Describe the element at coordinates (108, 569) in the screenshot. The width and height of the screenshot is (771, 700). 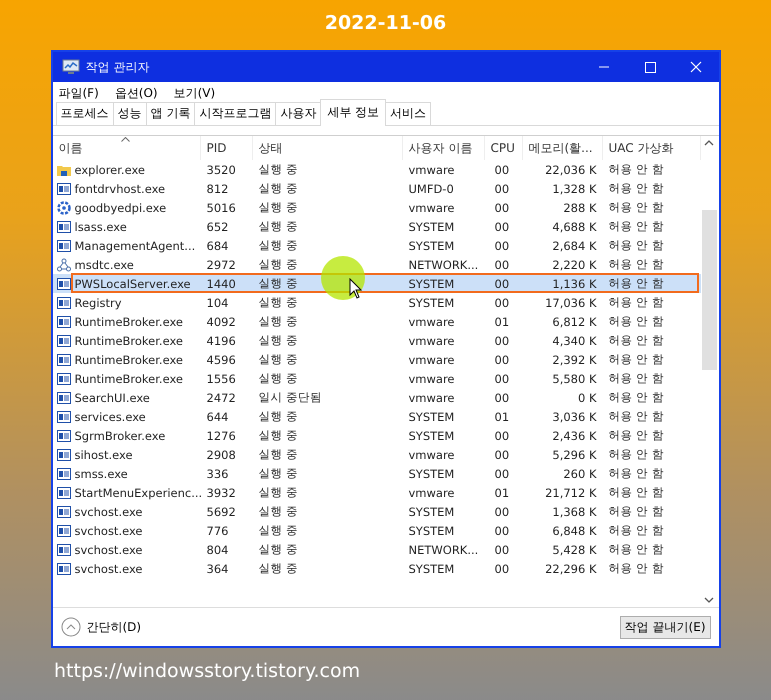
I see `process-name: svchost.exe` at that location.